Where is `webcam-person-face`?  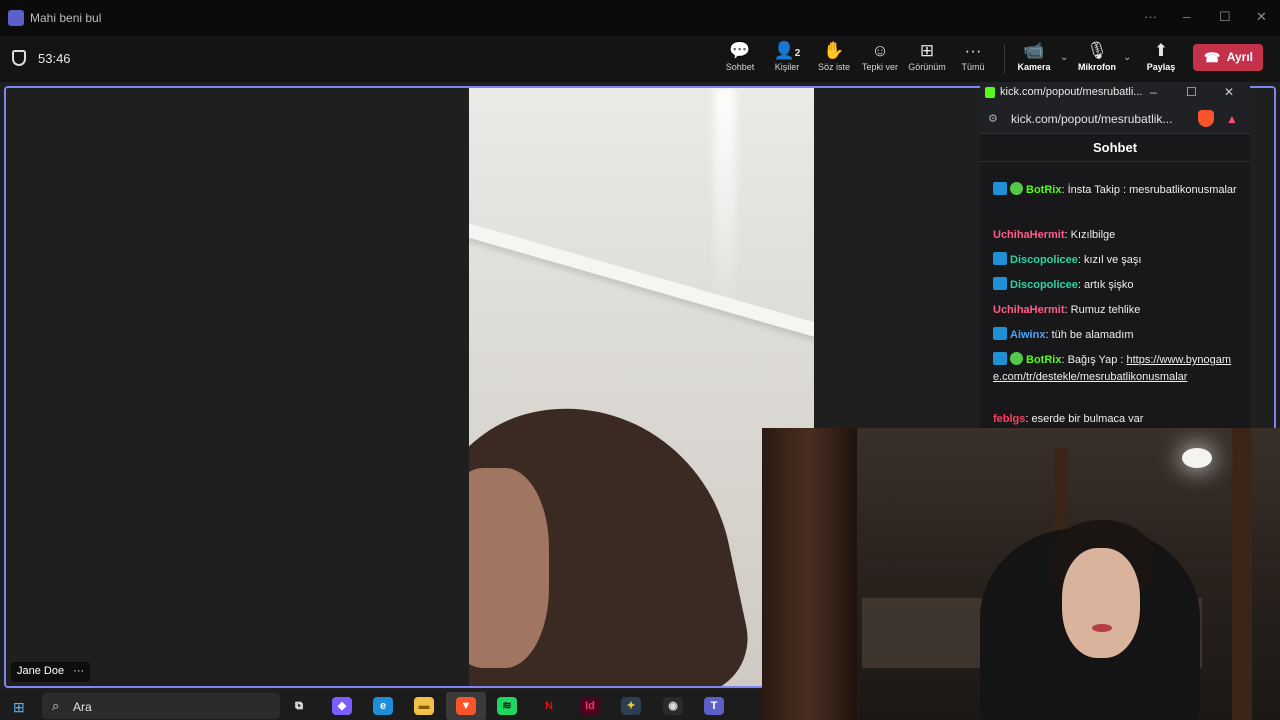 webcam-person-face is located at coordinates (1101, 603).